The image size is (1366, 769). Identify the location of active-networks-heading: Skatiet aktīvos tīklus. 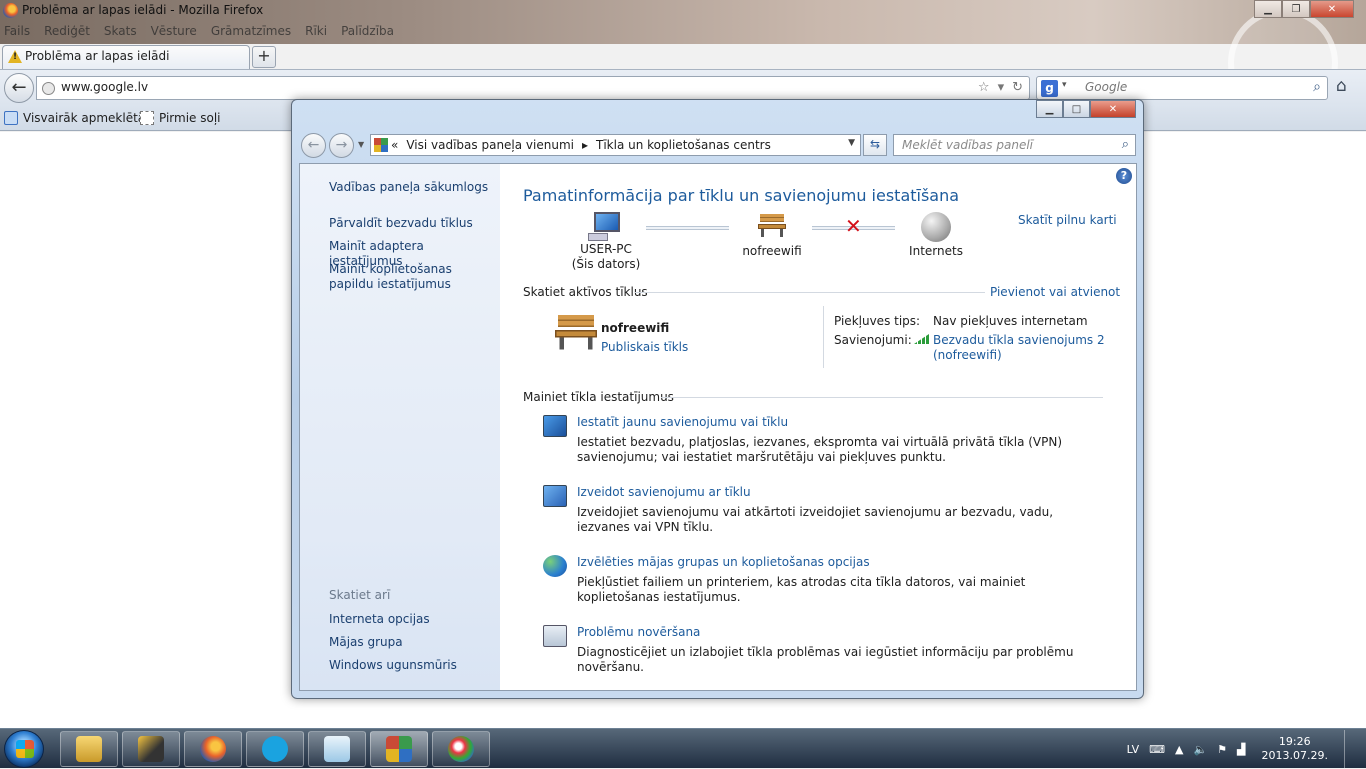
(585, 292).